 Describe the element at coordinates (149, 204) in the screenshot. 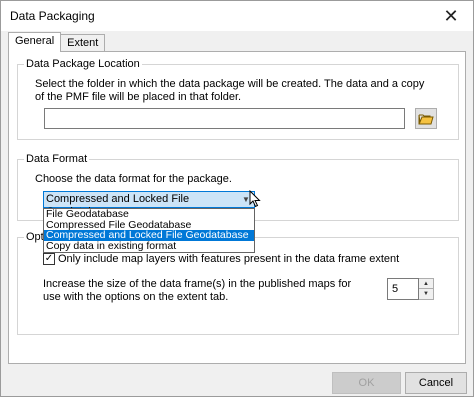

I see `data-format-select: Compressed and Locked File Geodatabase ▼` at that location.